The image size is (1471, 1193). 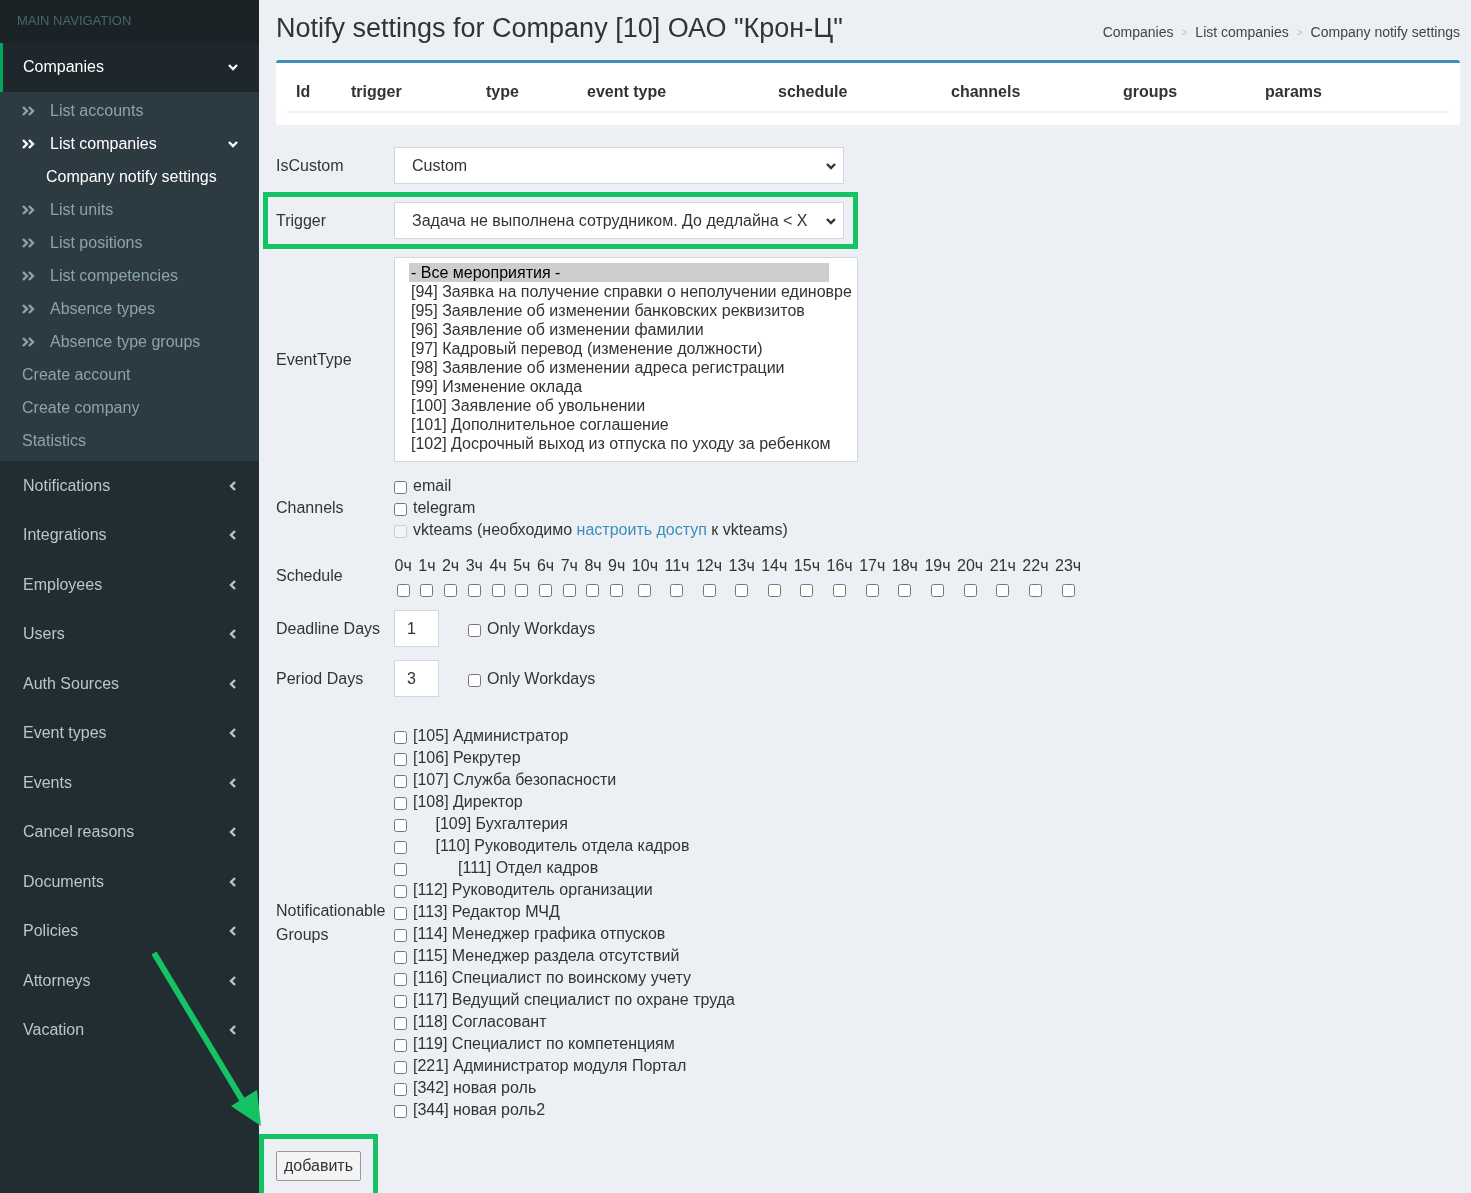 I want to click on listbox-option: [98] Заявление об изменении адреса регистрации, so click(x=619, y=368).